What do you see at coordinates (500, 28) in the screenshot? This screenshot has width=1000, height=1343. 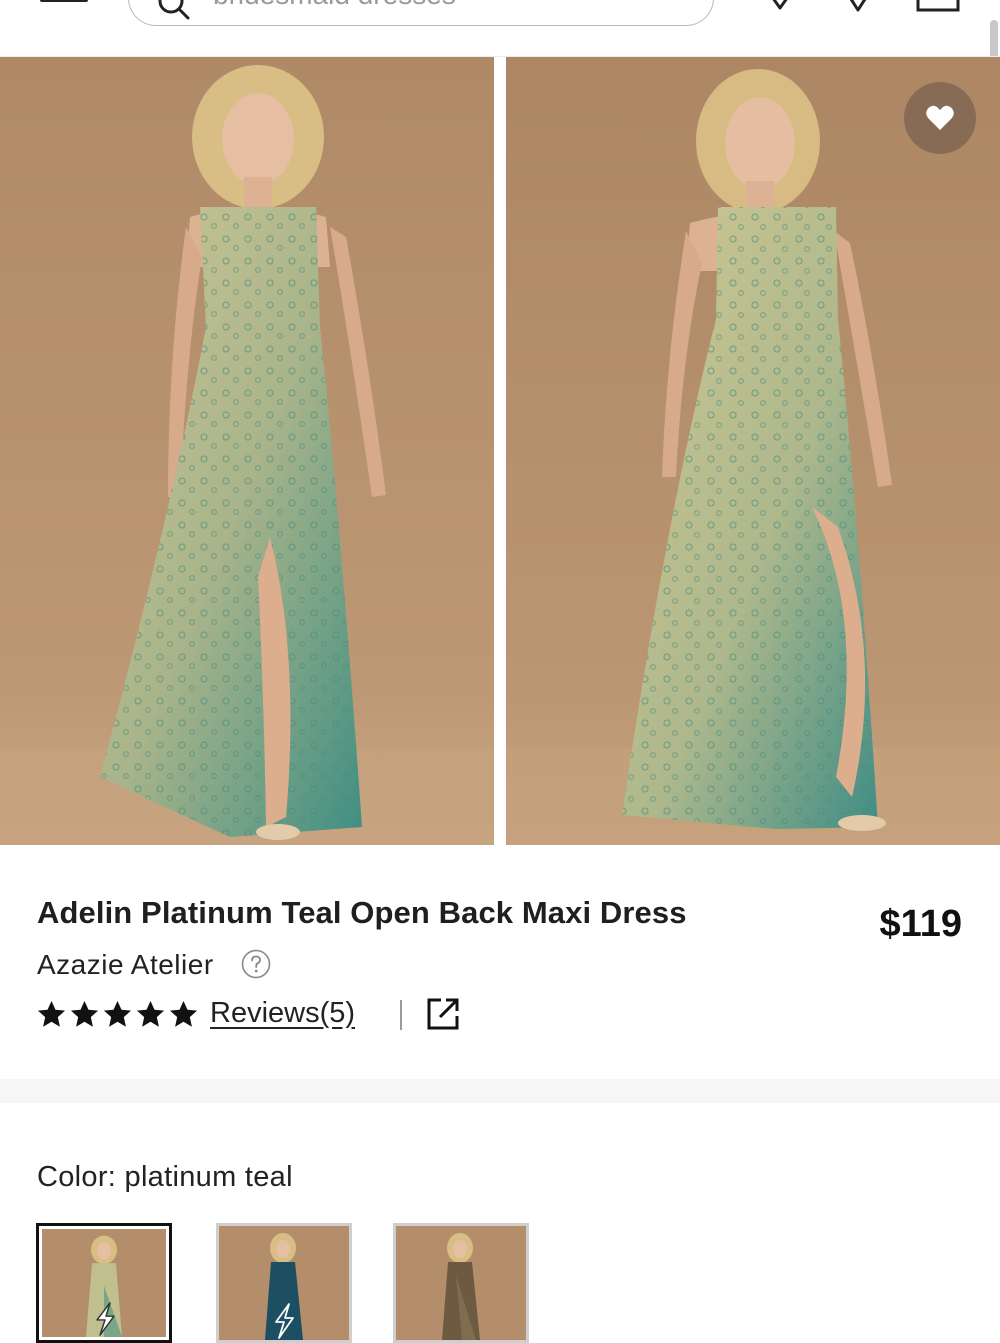 I see `top-header` at bounding box center [500, 28].